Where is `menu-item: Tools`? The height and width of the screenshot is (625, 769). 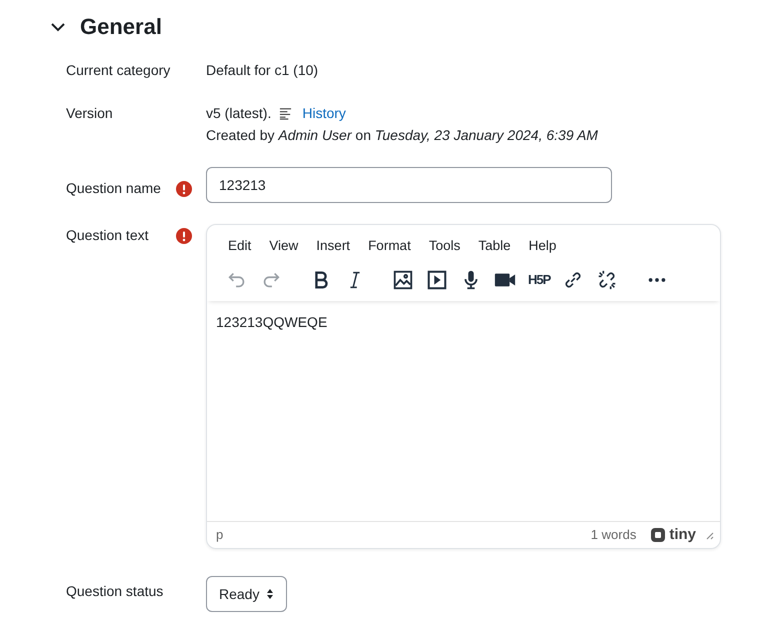
menu-item: Tools is located at coordinates (444, 246).